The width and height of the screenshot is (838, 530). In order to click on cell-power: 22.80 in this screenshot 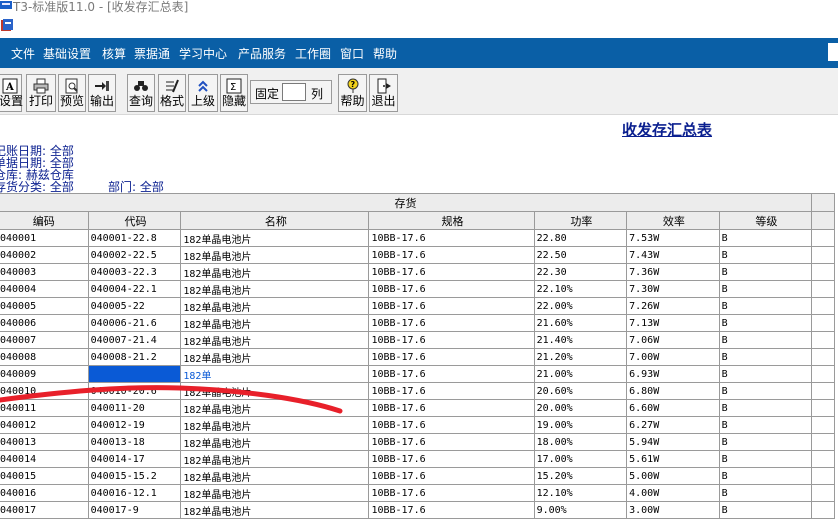, I will do `click(580, 238)`.